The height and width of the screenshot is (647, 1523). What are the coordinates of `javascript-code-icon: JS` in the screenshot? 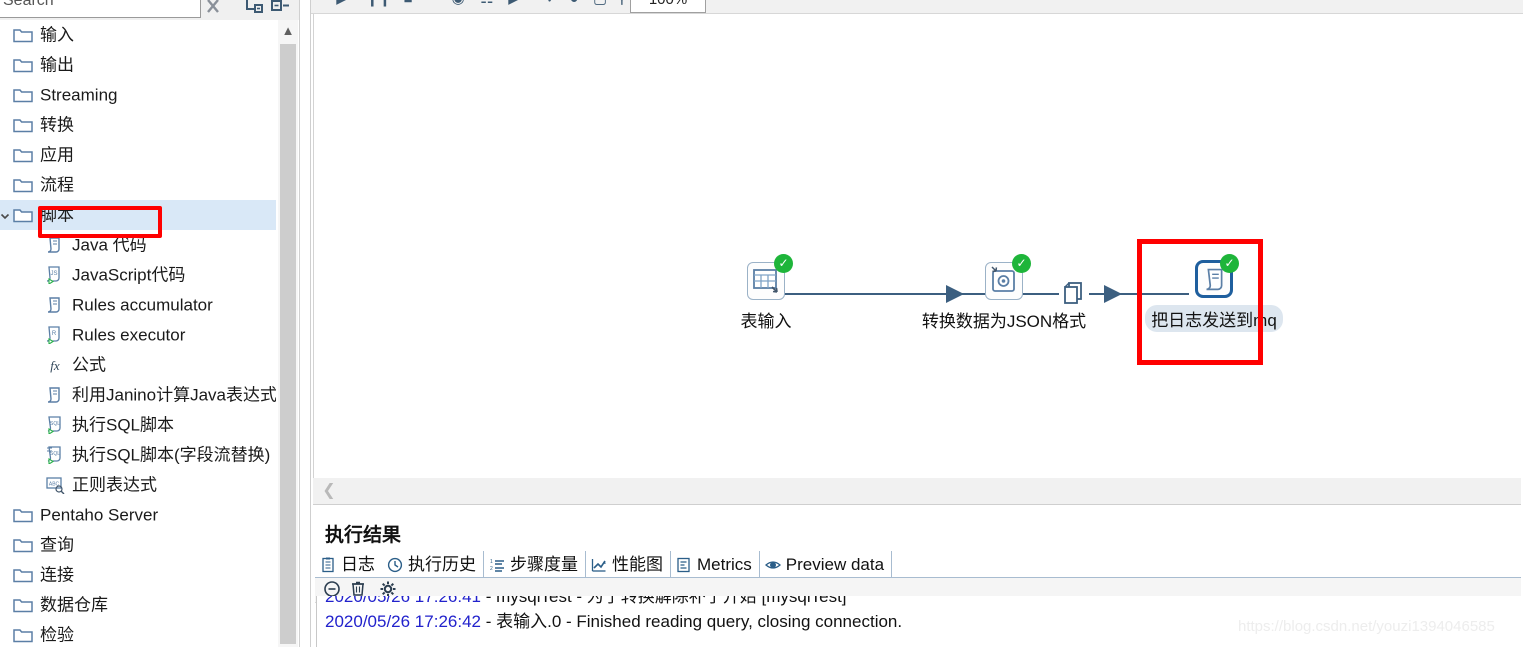 It's located at (55, 274).